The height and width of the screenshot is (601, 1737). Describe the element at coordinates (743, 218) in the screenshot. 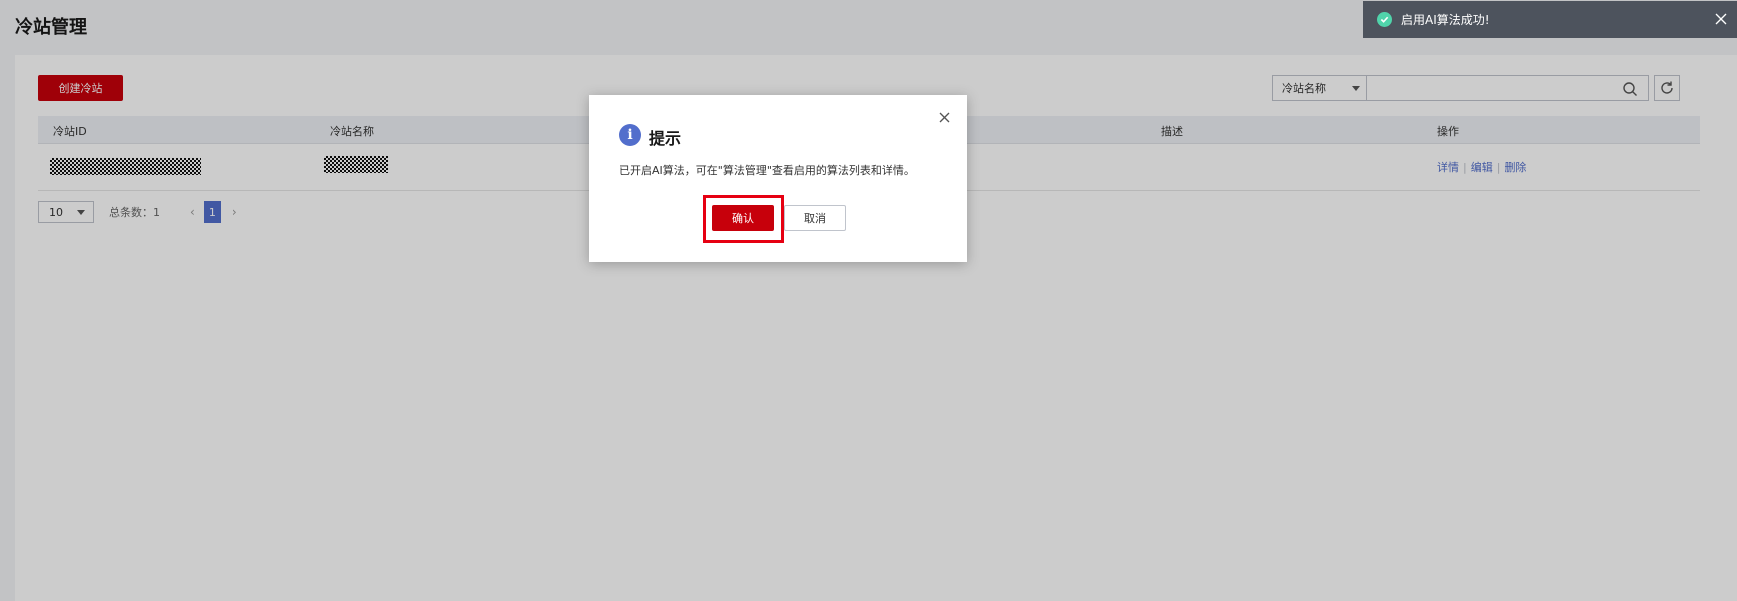

I see `confirm-button: 确认` at that location.